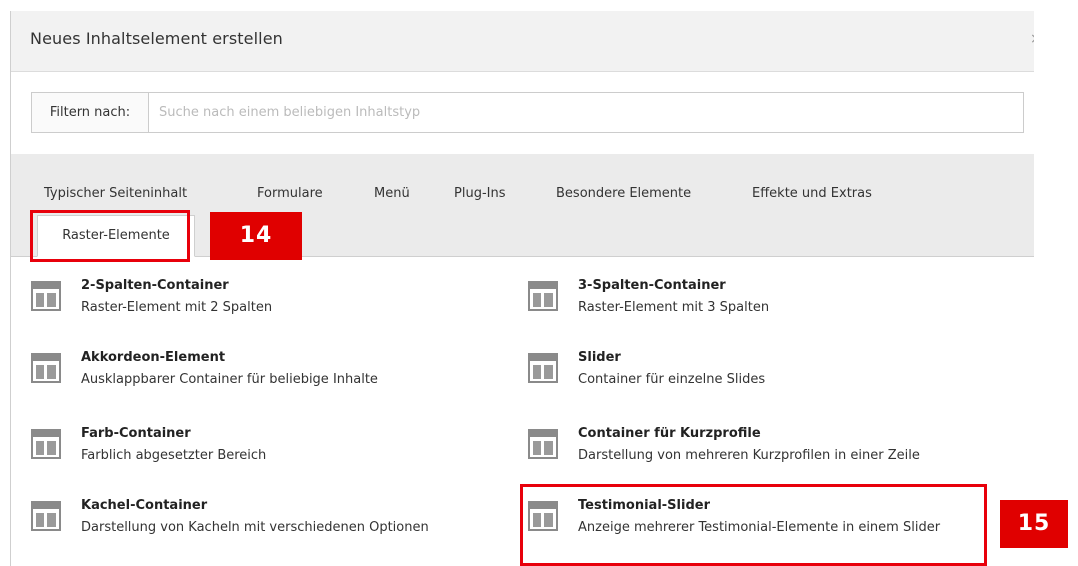  I want to click on search-input, so click(584, 112).